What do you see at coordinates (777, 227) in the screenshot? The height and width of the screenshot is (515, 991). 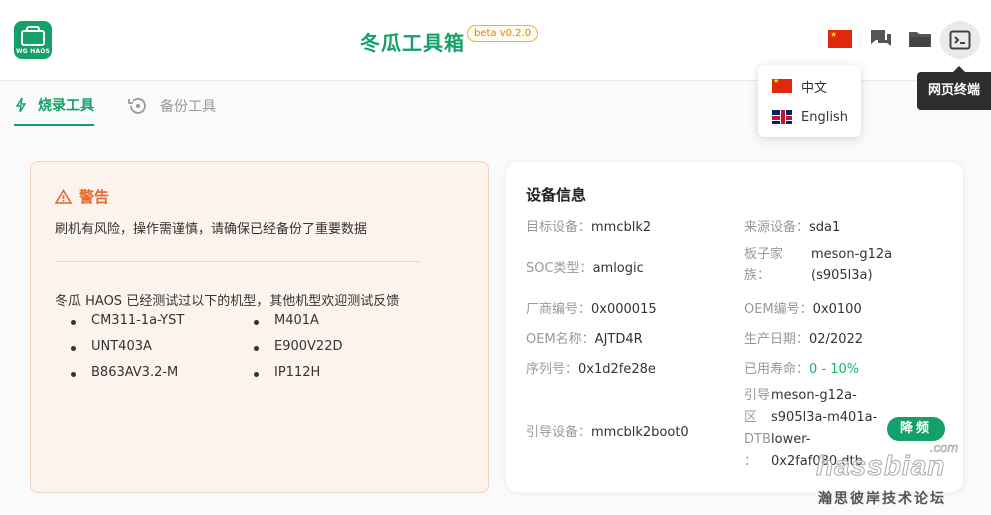 I see `field-label: 来源设备：` at bounding box center [777, 227].